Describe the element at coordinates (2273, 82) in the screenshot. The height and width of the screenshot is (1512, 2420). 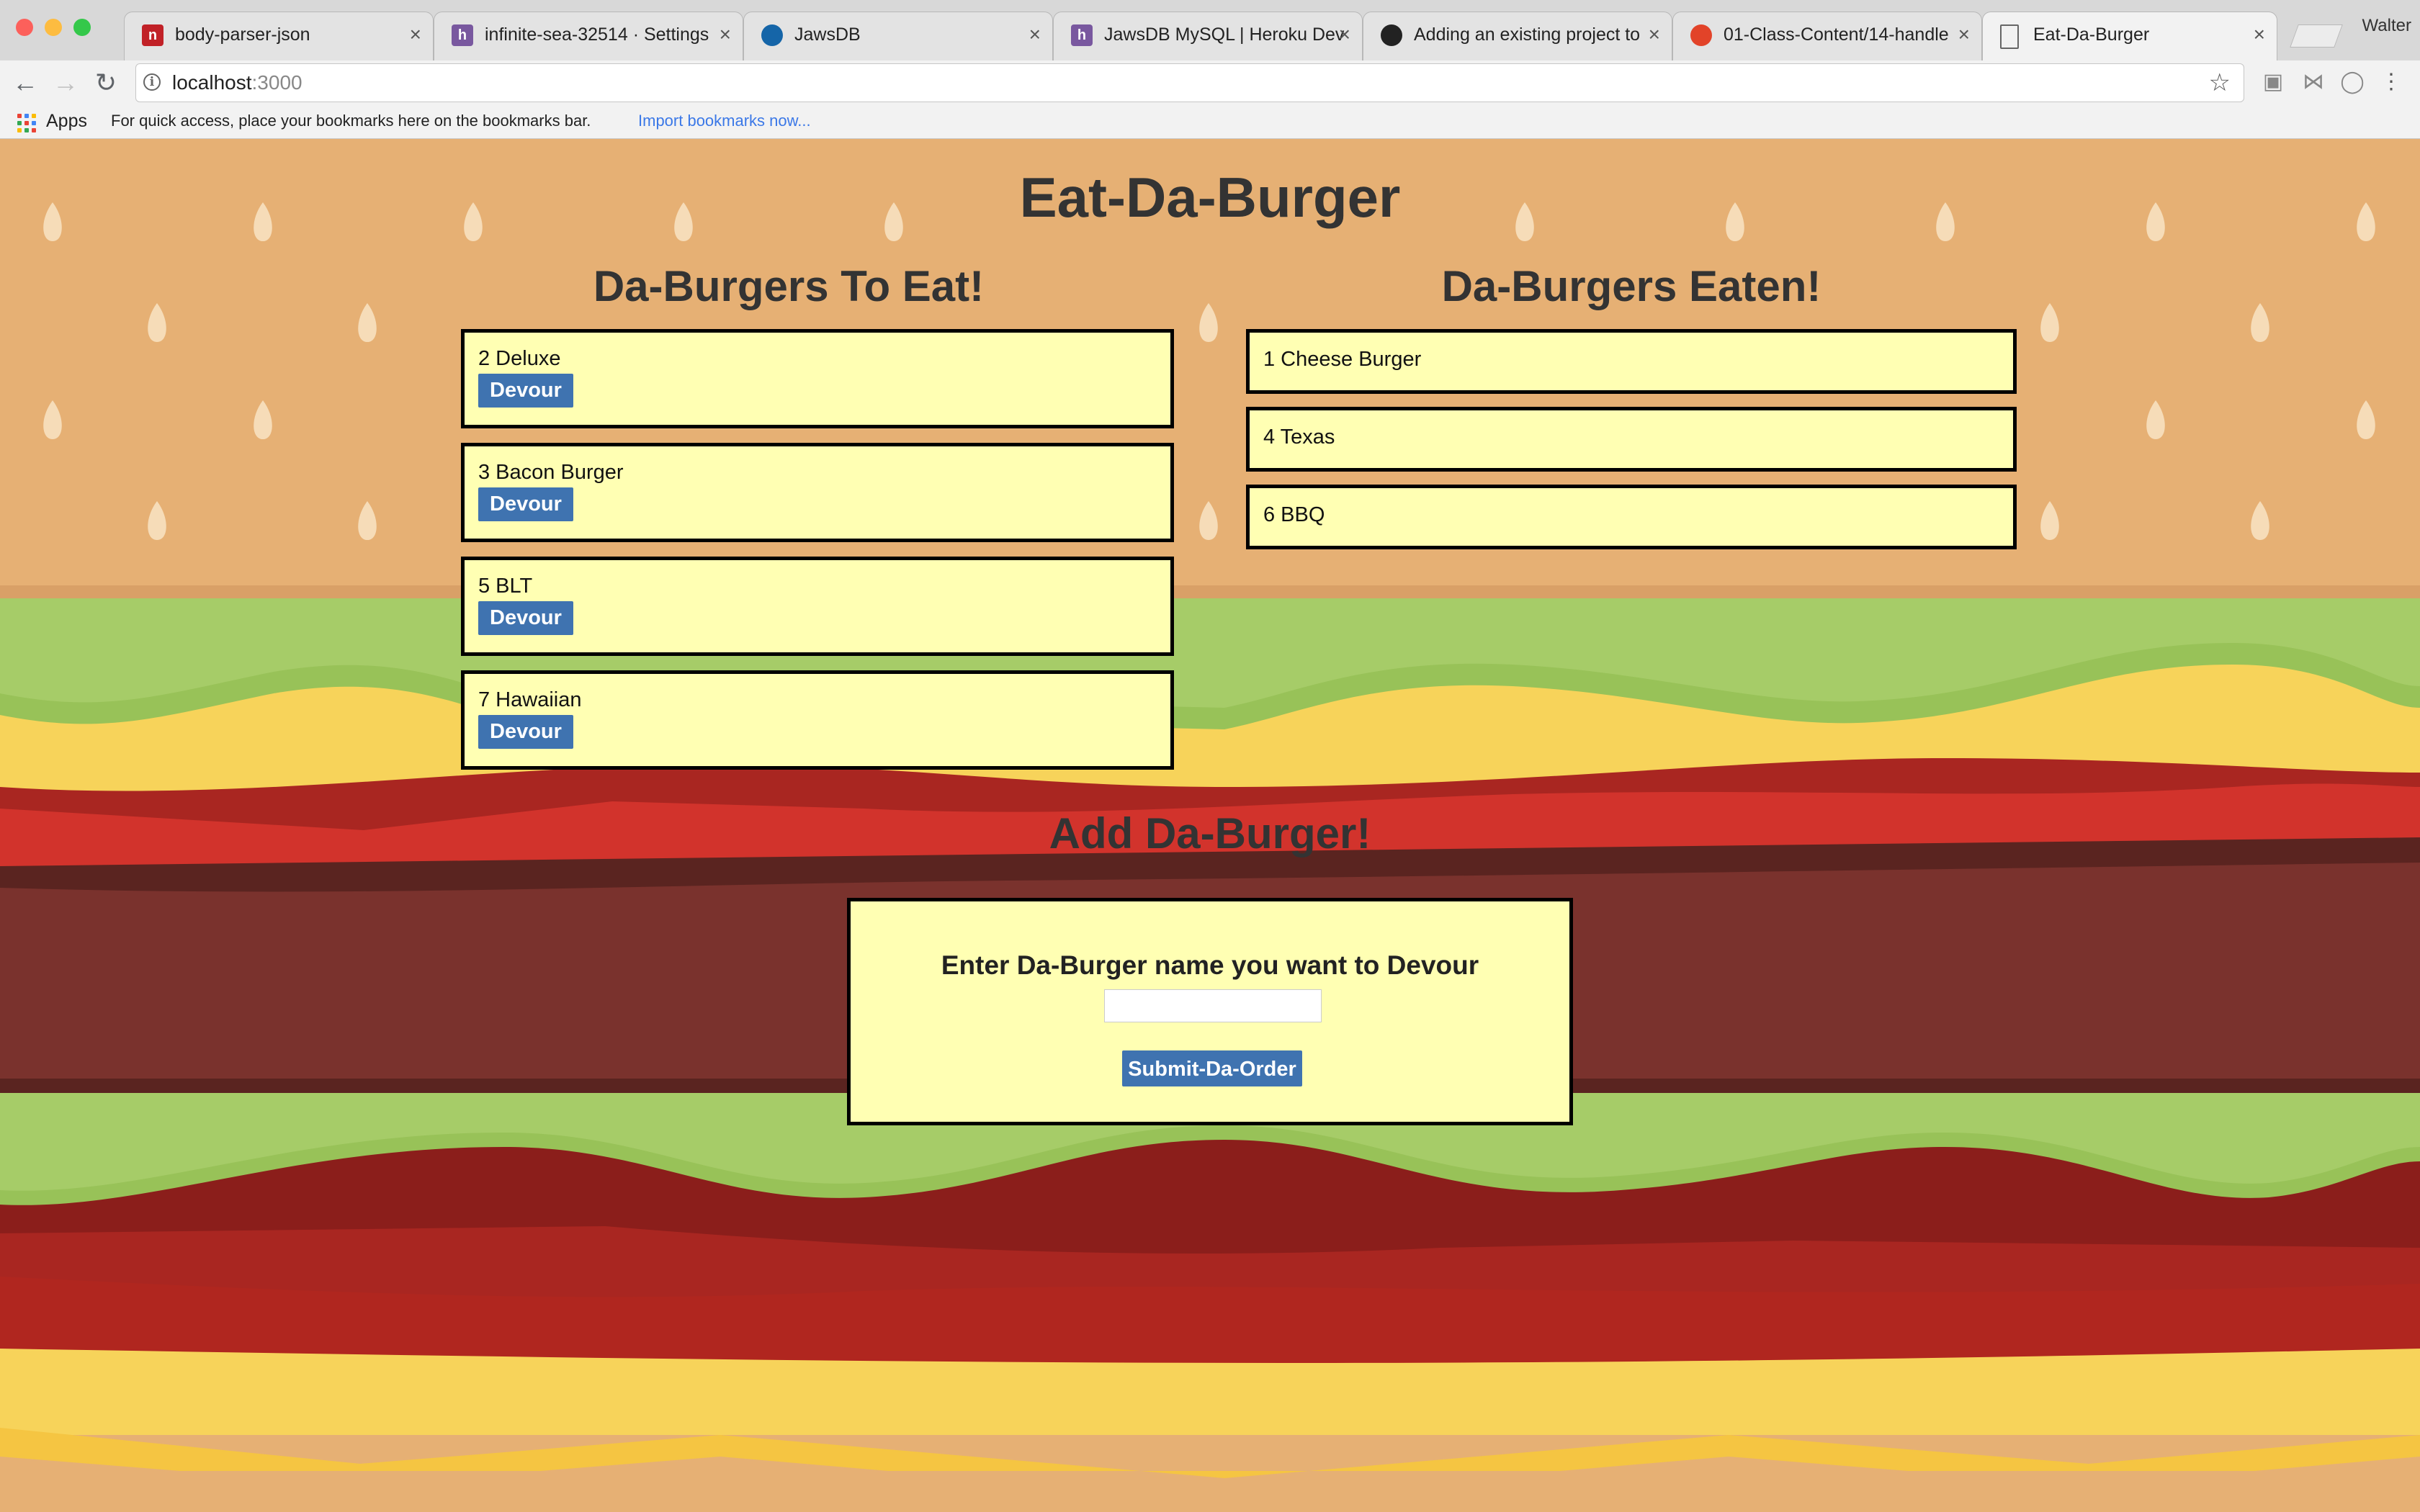
I see `extension-icon: ▣` at that location.